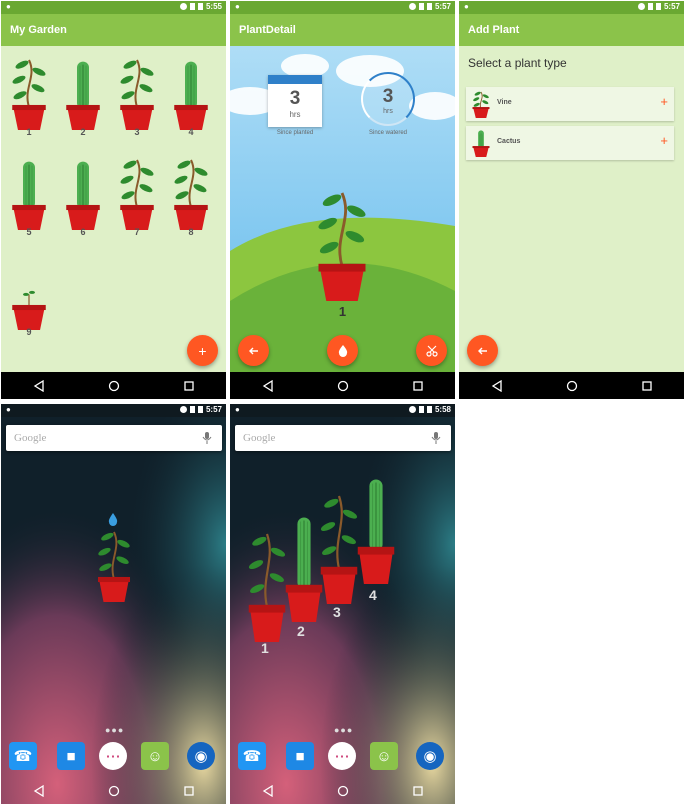 The image size is (685, 805). Describe the element at coordinates (137, 100) in the screenshot. I see `garden-plant-3: 3` at that location.